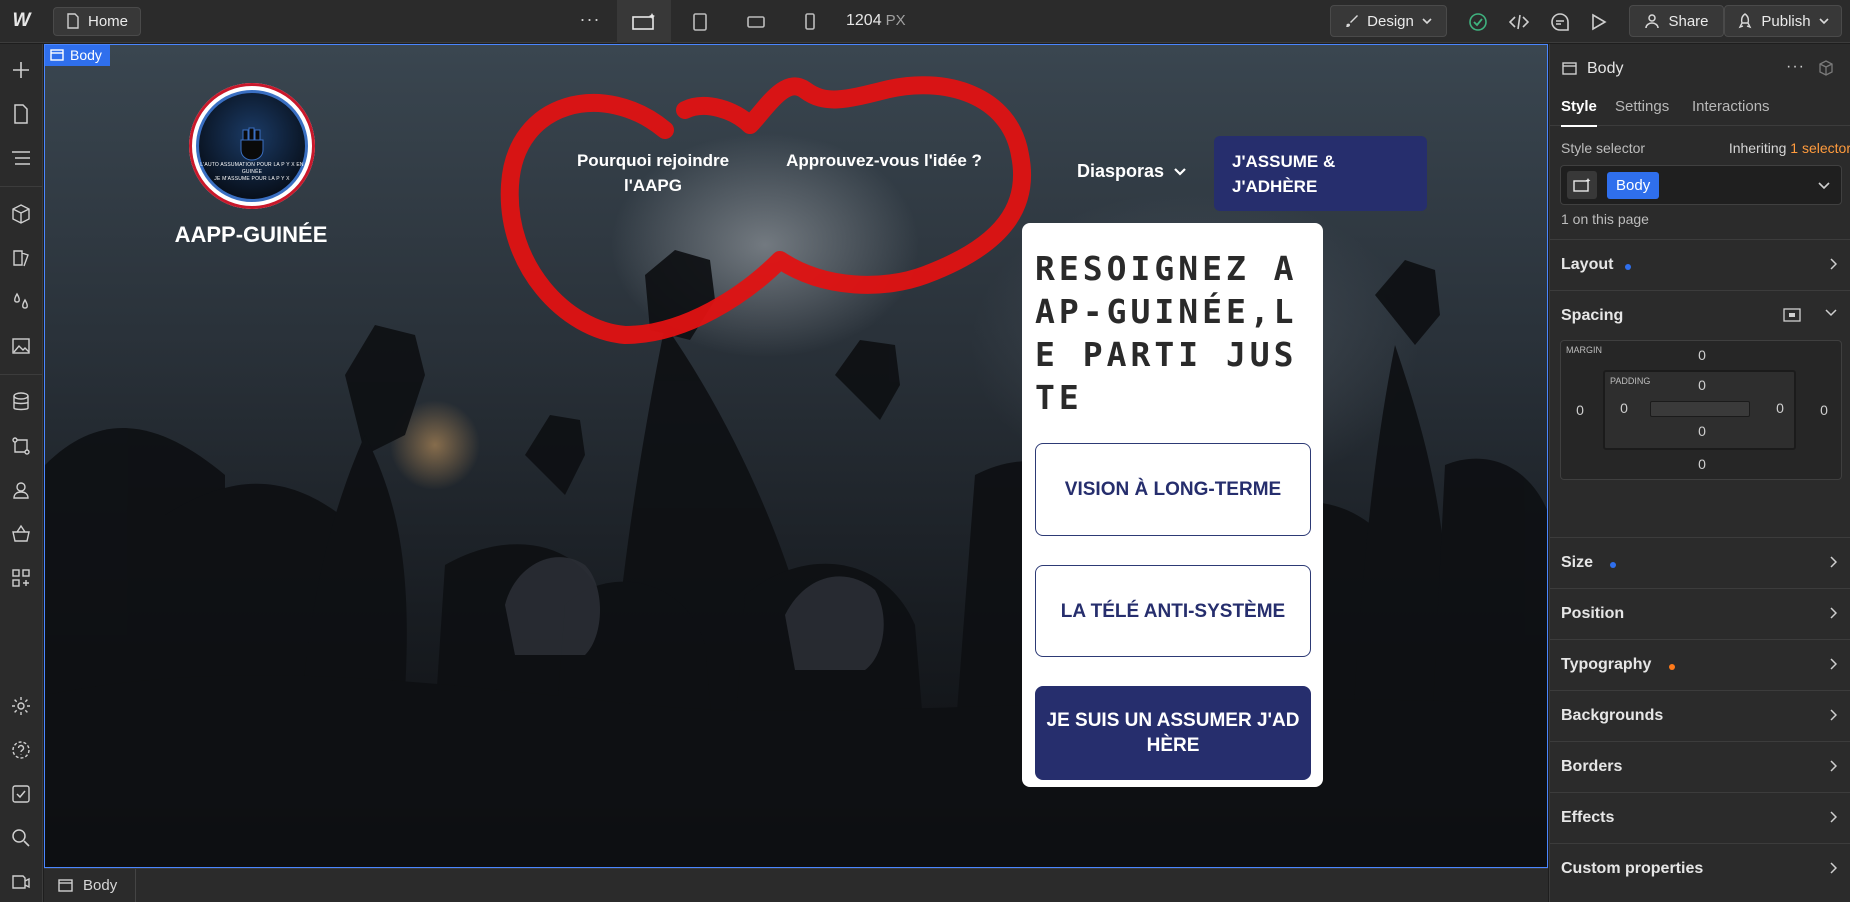 This screenshot has height=902, width=1850. I want to click on logo-text-line-2: JE M'ASSUME POUR LA P Y X, so click(252, 179).